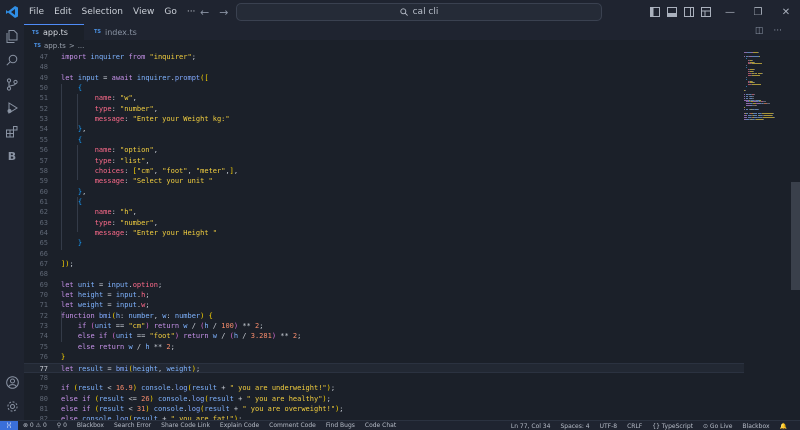 The image size is (800, 430). What do you see at coordinates (223, 12) in the screenshot?
I see `forward-arrow-icon: →` at bounding box center [223, 12].